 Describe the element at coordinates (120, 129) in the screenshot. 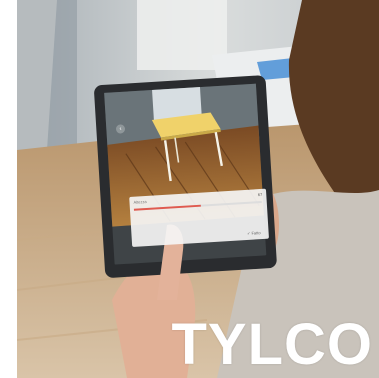

I see `back-arrow-icon: ‹` at that location.